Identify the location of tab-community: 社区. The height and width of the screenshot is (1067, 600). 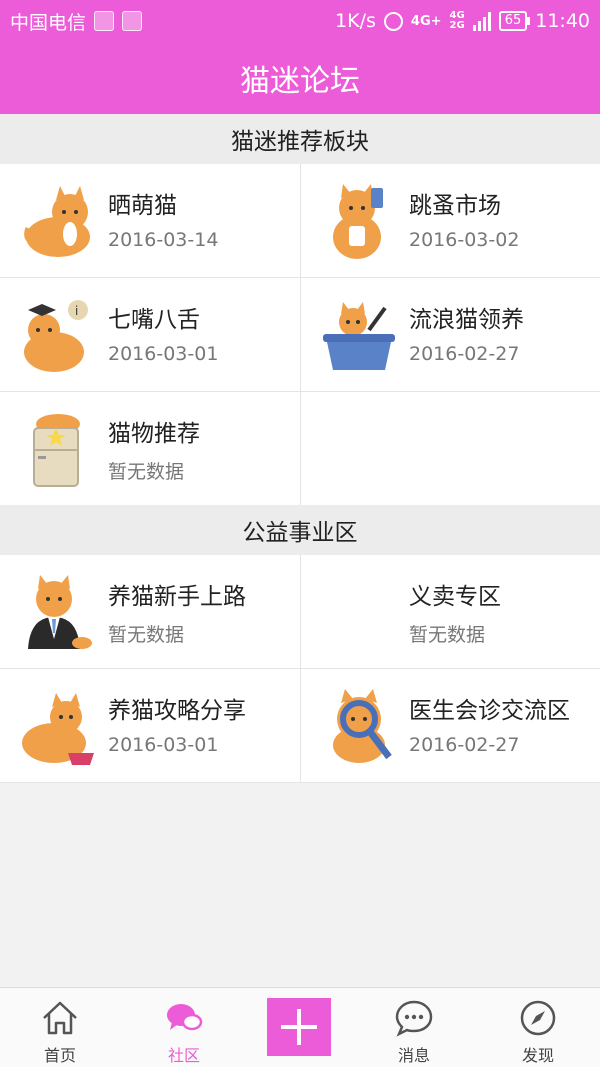
(184, 1027).